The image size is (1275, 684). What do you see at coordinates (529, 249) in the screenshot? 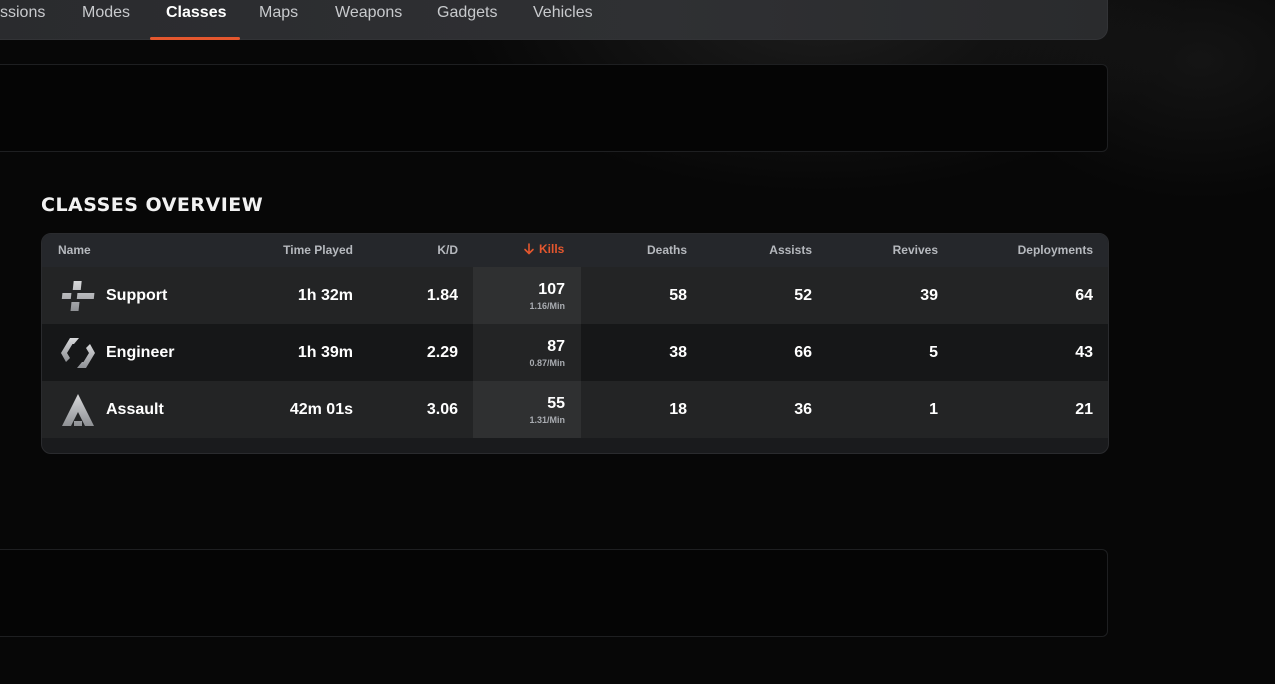
I see `arrow-down-icon` at bounding box center [529, 249].